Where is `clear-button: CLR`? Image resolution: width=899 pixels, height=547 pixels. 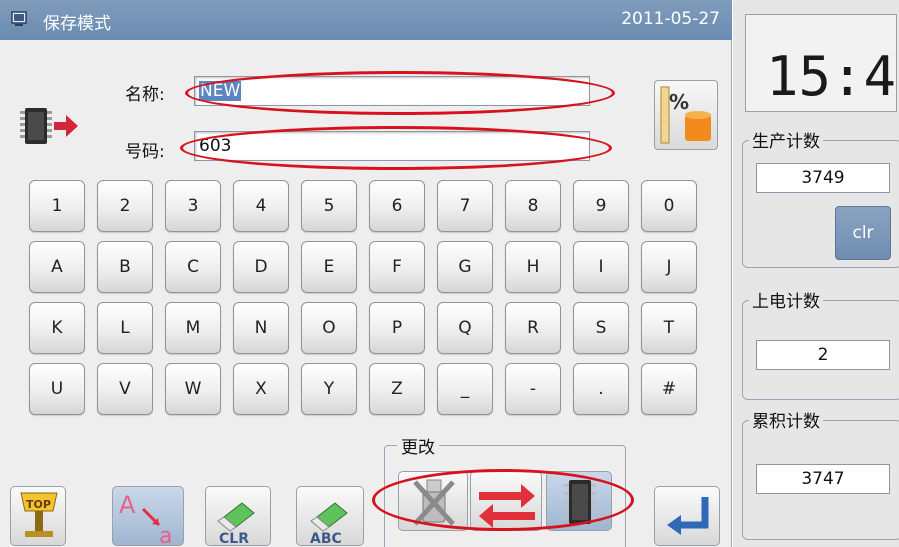 clear-button: CLR is located at coordinates (238, 516).